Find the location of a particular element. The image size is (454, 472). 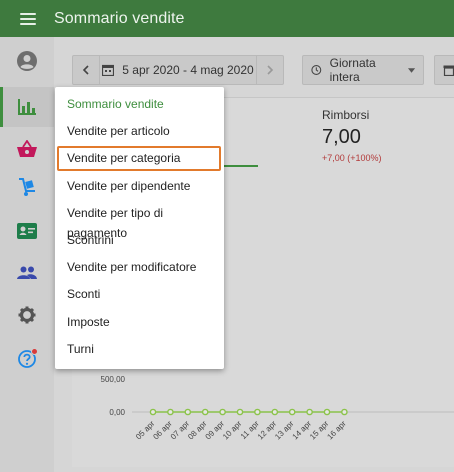

y-tick-label: 0,00 is located at coordinates (117, 412).